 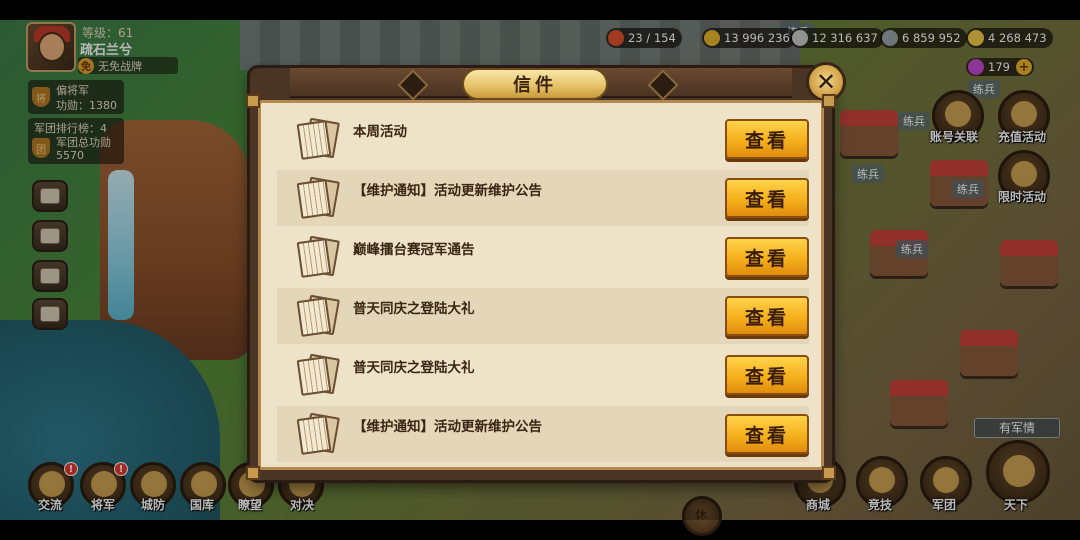 I want to click on letter-title: 本周活动, so click(x=380, y=132).